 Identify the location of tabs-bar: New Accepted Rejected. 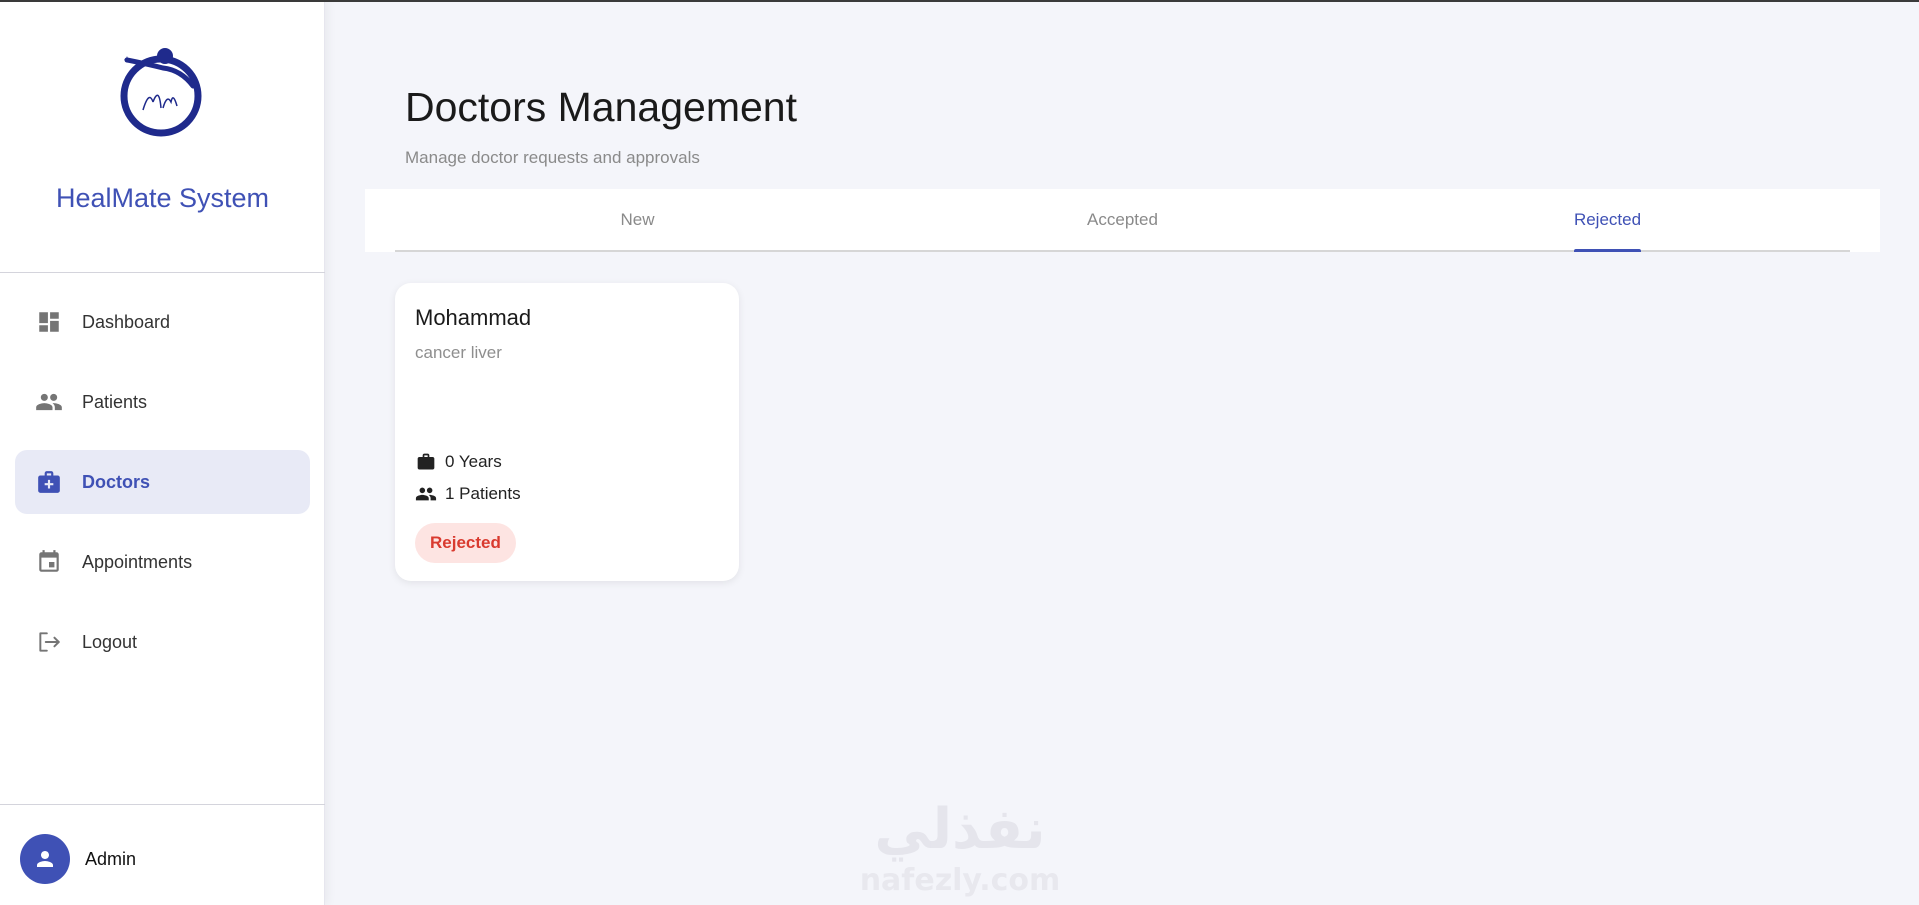
(1122, 220).